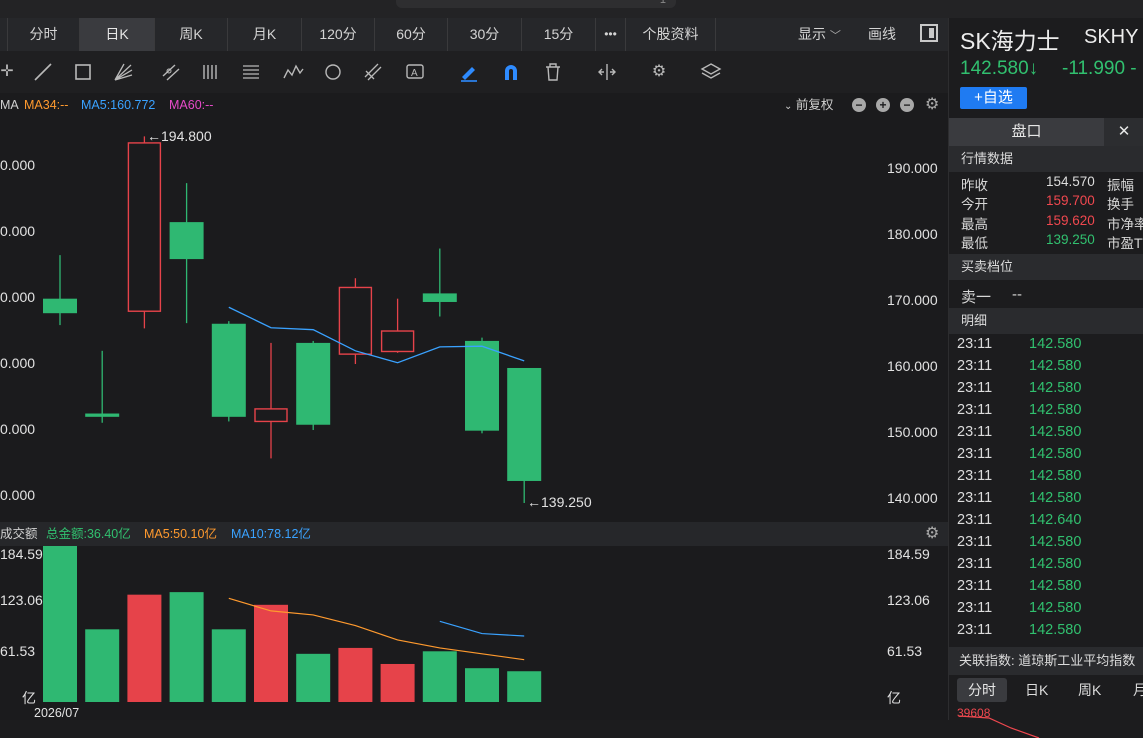 This screenshot has height=738, width=1143. What do you see at coordinates (976, 297) in the screenshot?
I see `ask1-label: 卖一` at bounding box center [976, 297].